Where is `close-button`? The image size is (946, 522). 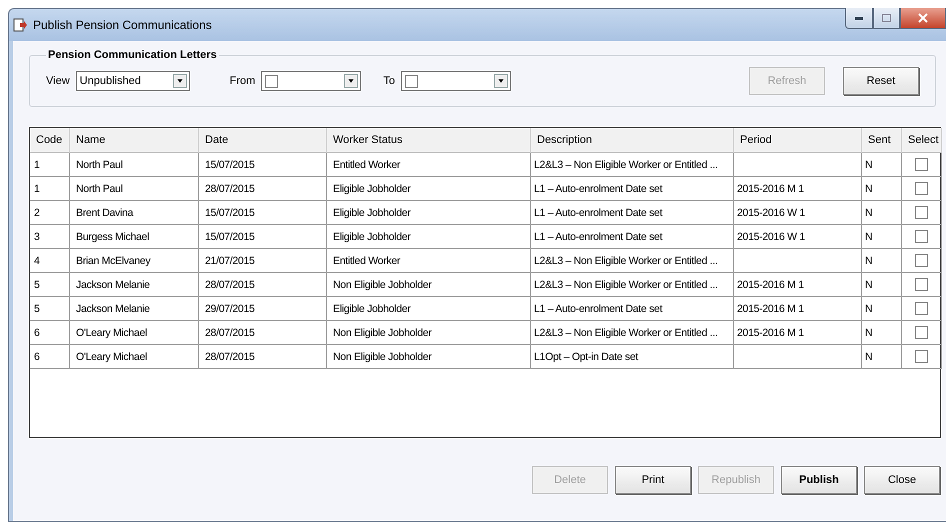 close-button is located at coordinates (923, 18).